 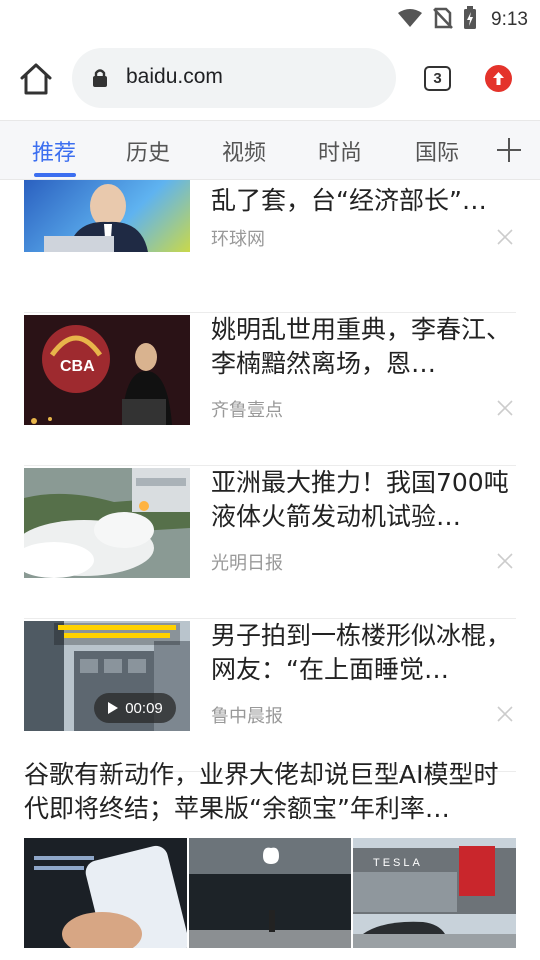 I want to click on add-channel-button, so click(x=509, y=152).